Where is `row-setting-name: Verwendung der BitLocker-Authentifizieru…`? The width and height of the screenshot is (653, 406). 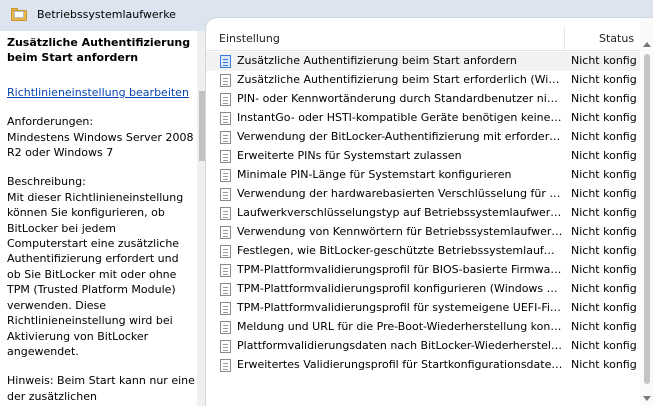
row-setting-name: Verwendung der BitLocker-Authentifizieru… is located at coordinates (400, 136).